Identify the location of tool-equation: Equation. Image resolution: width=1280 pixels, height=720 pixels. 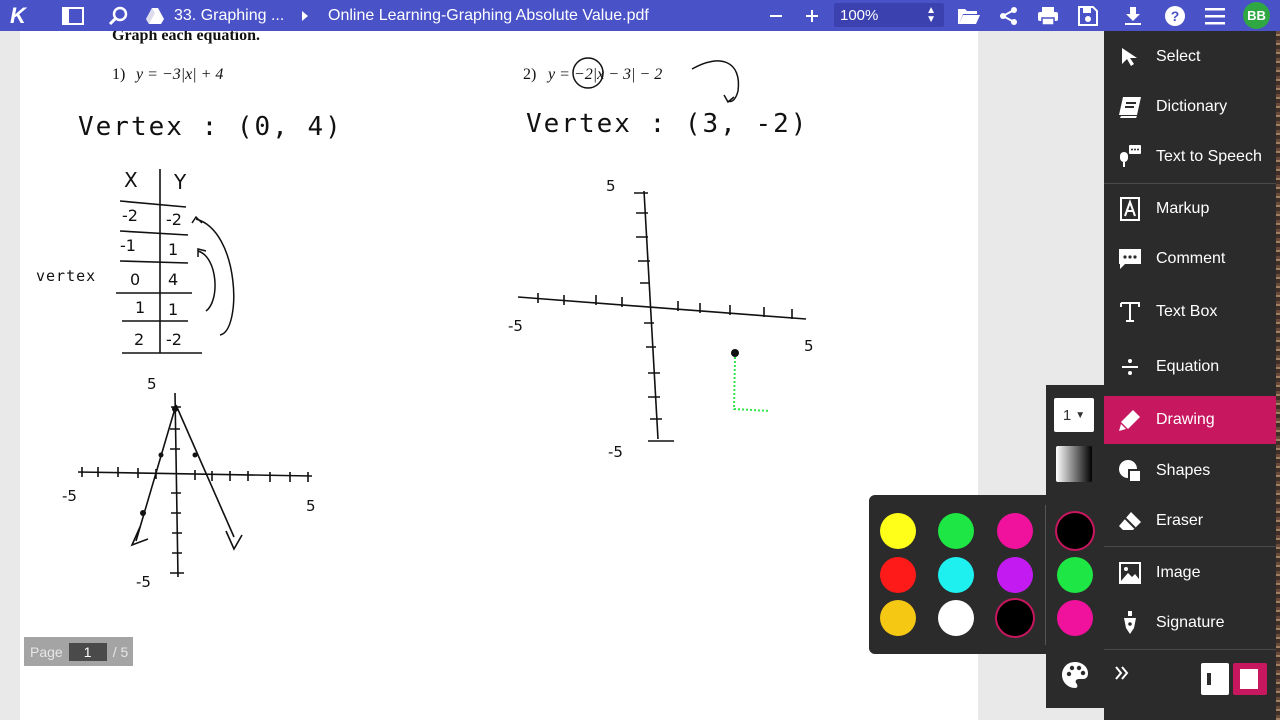
(1190, 367).